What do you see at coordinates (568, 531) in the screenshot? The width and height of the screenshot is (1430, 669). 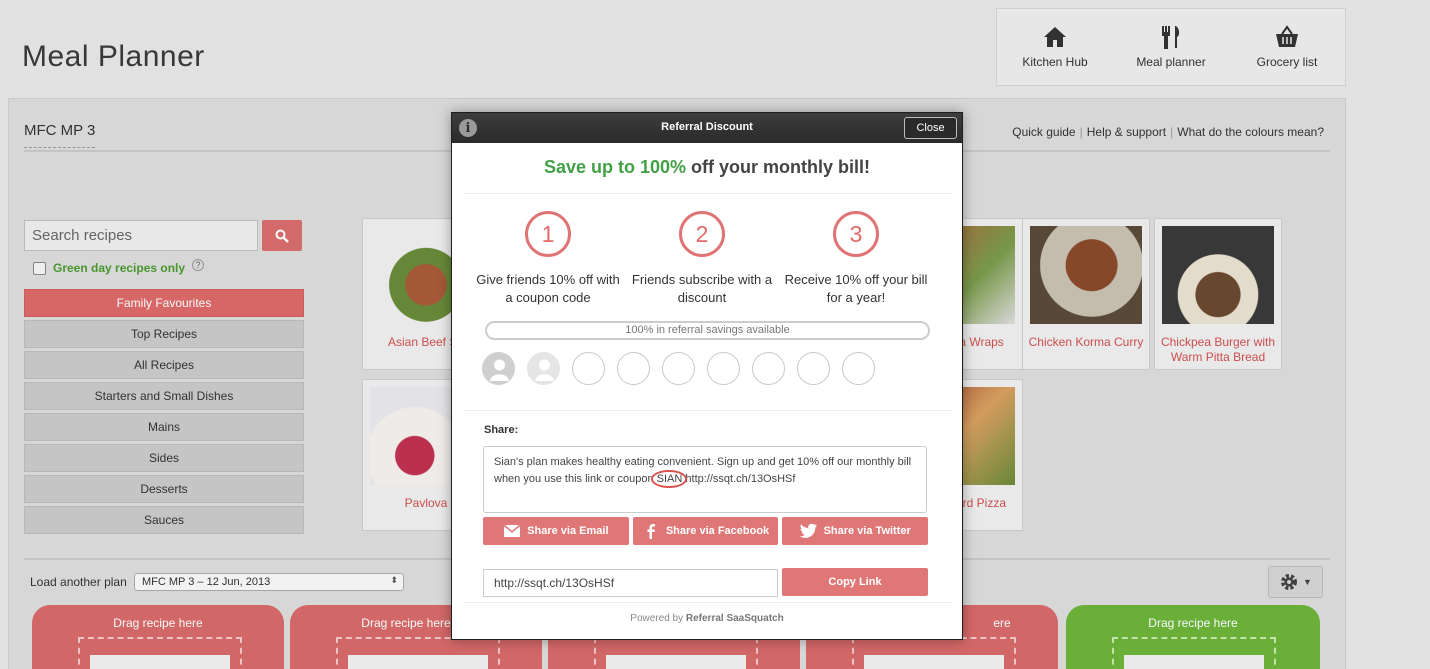 I see `button-label: Share via Email` at bounding box center [568, 531].